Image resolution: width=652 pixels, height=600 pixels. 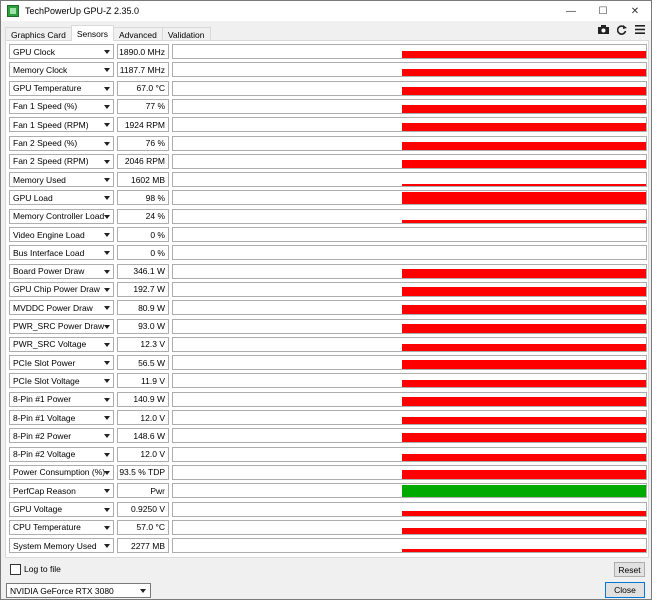 What do you see at coordinates (61, 491) in the screenshot?
I see `sensor-name-dropdown: PerfCap Reason` at bounding box center [61, 491].